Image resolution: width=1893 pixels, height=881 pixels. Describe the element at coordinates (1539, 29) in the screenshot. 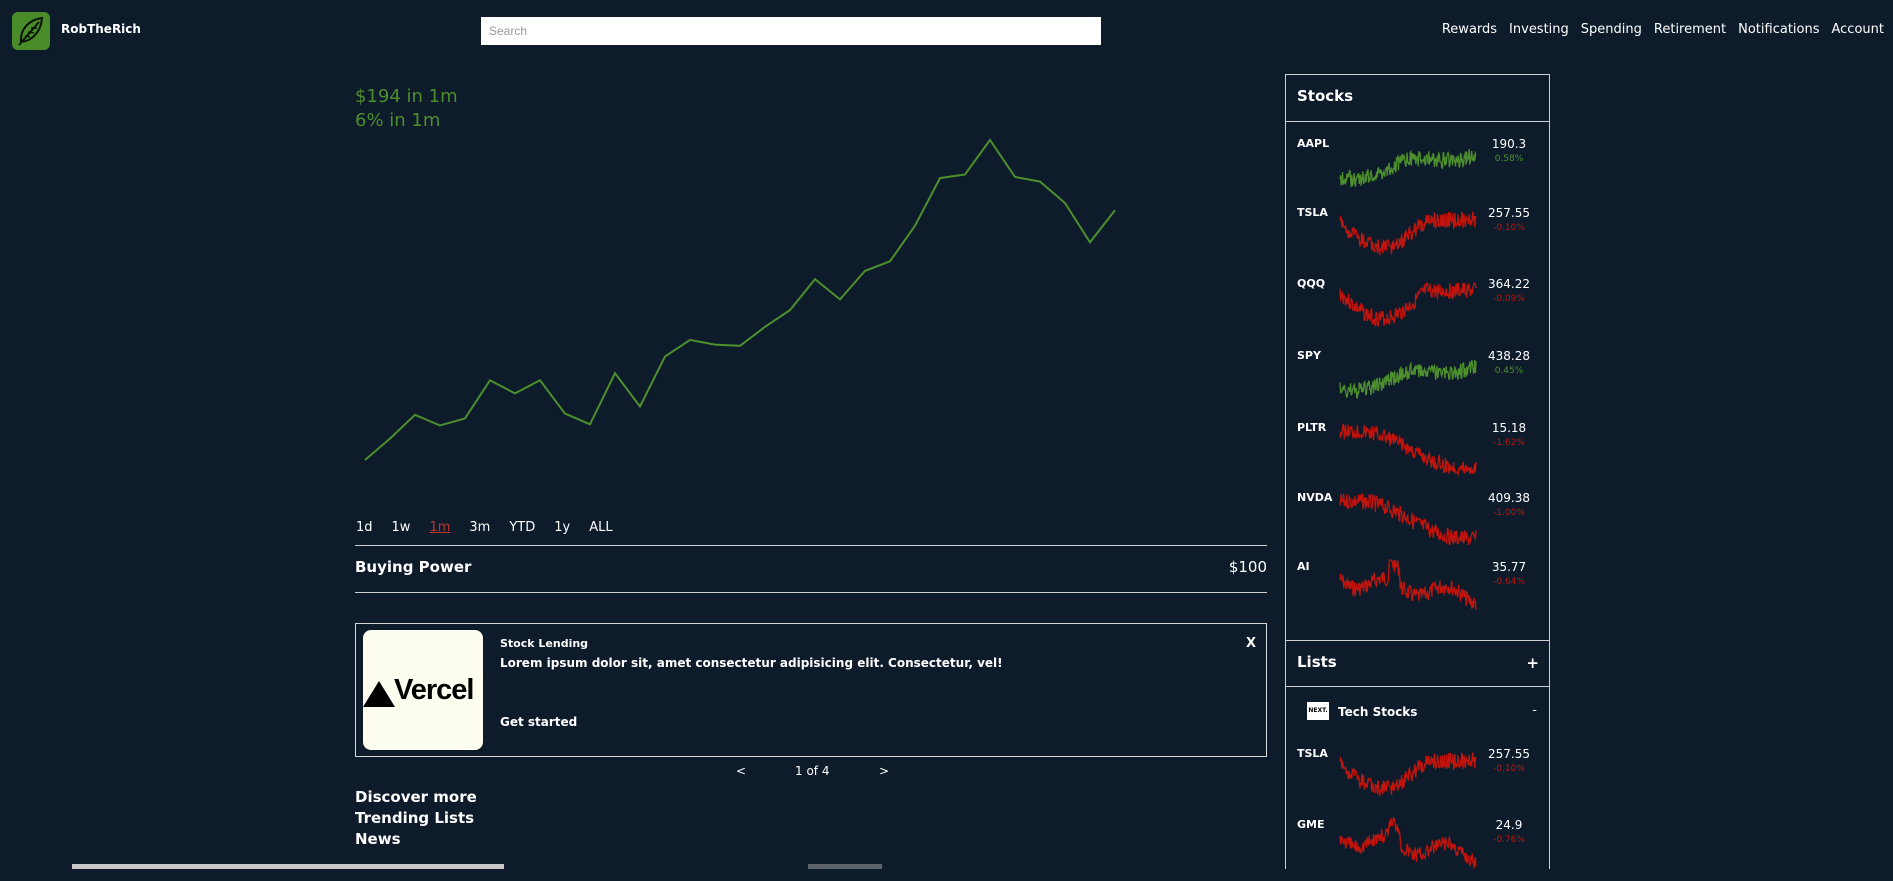

I see `nav-investing: Investing` at that location.